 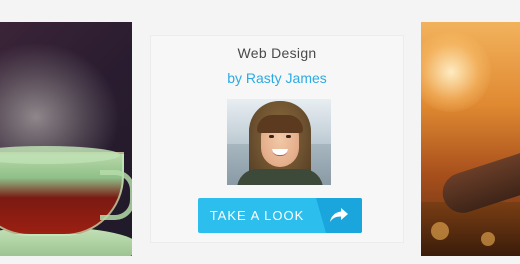 I want to click on avatar-eye-left, so click(x=271, y=136).